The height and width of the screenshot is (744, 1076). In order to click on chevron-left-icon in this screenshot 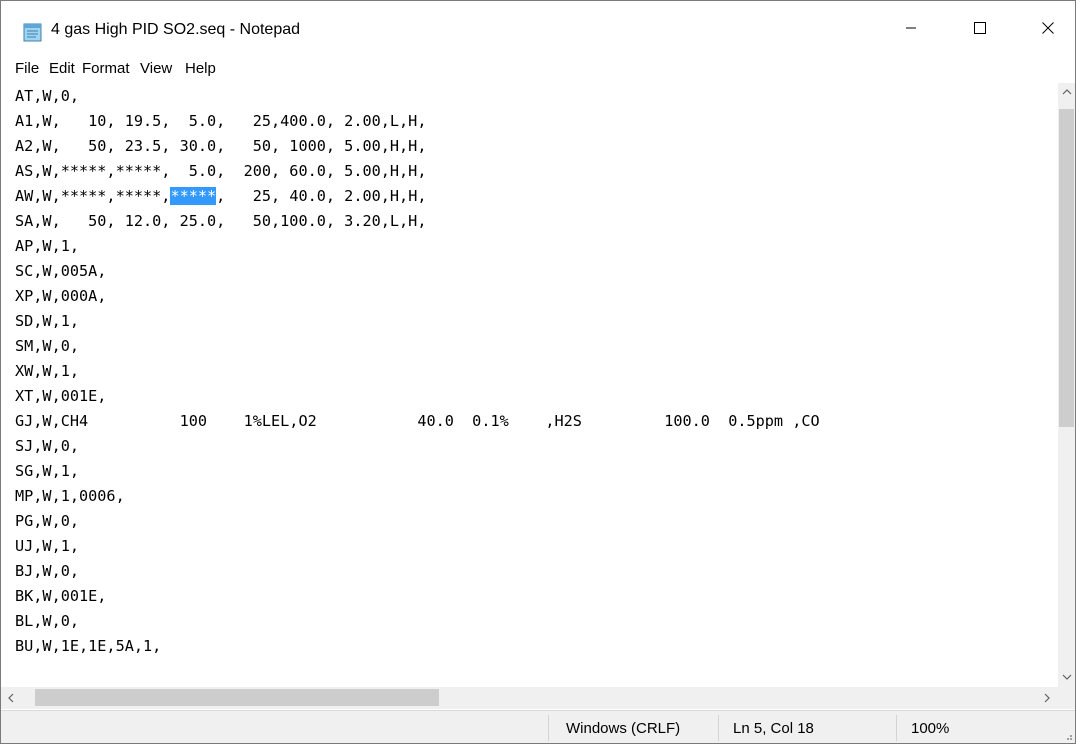, I will do `click(11, 698)`.